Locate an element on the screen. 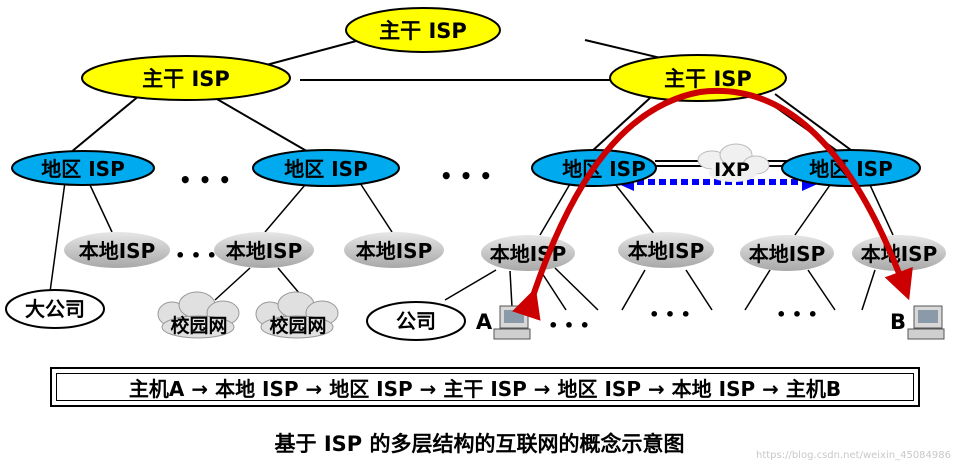 This screenshot has width=959, height=465. local-isp-7-label: 本地ISP is located at coordinates (899, 254).